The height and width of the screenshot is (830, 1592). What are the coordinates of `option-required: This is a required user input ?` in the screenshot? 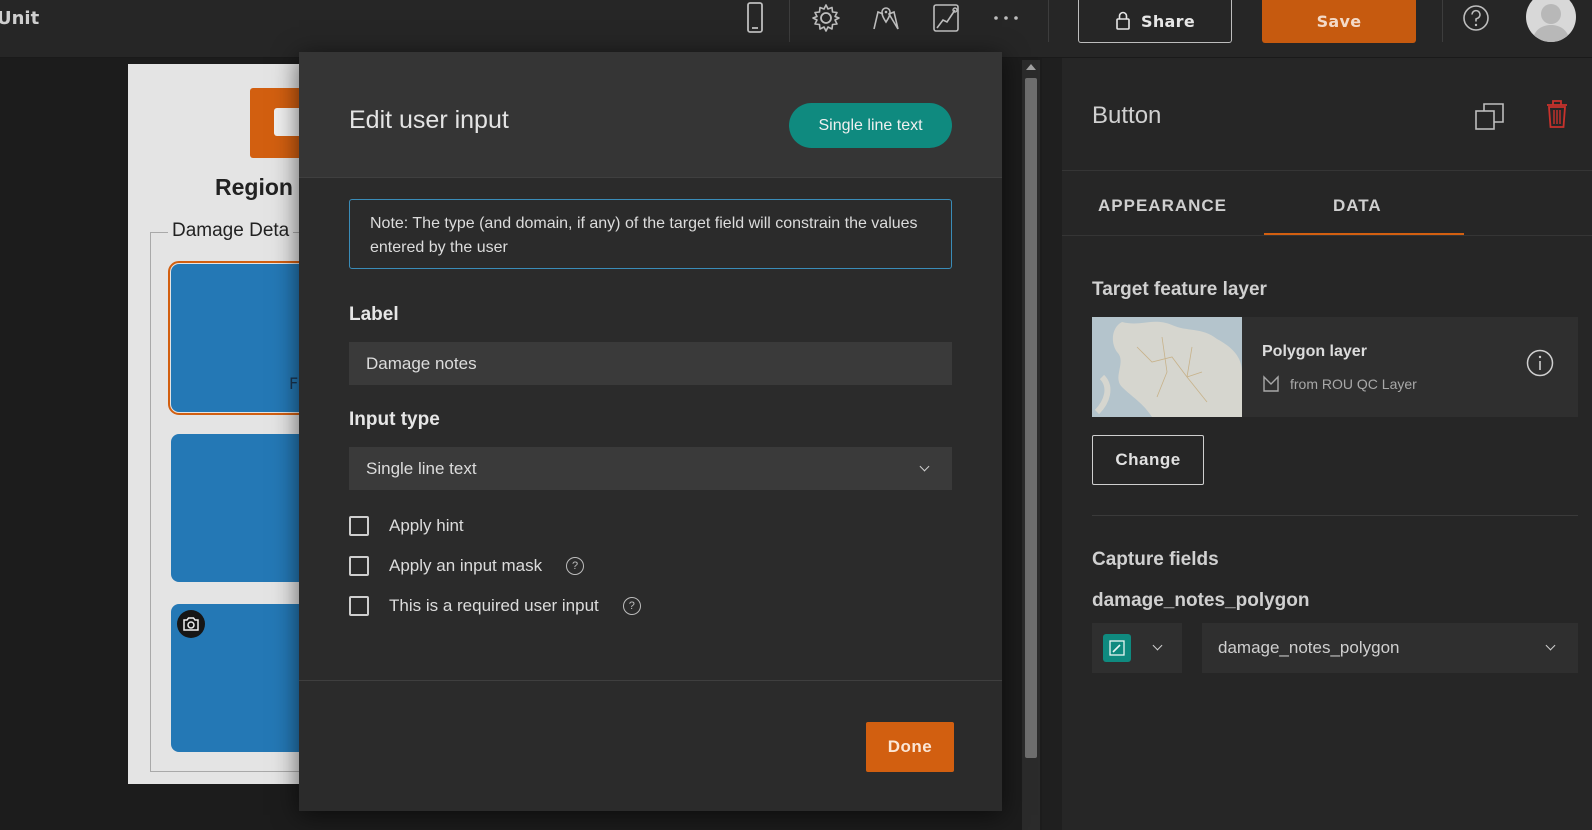 It's located at (495, 606).